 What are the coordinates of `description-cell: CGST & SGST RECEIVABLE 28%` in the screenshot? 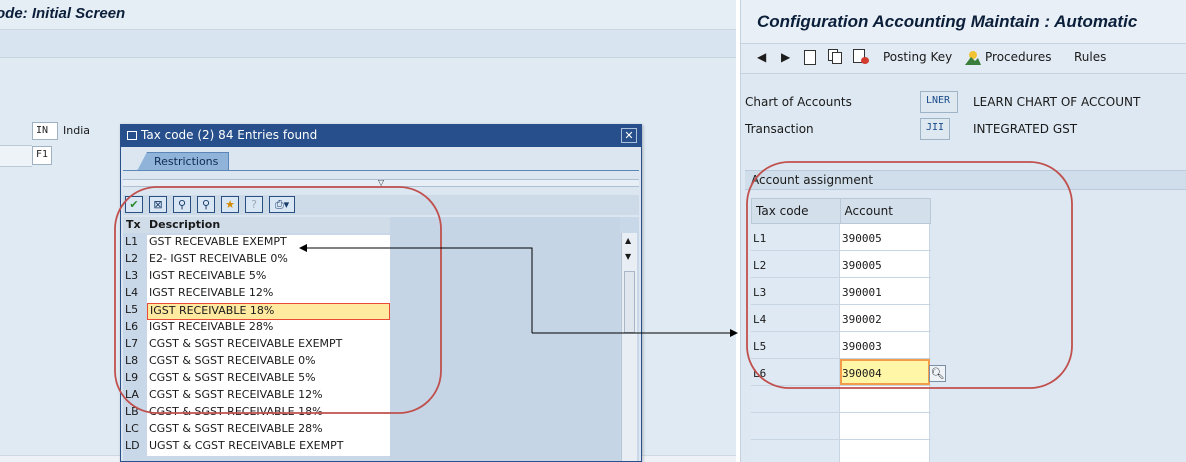 It's located at (268, 430).